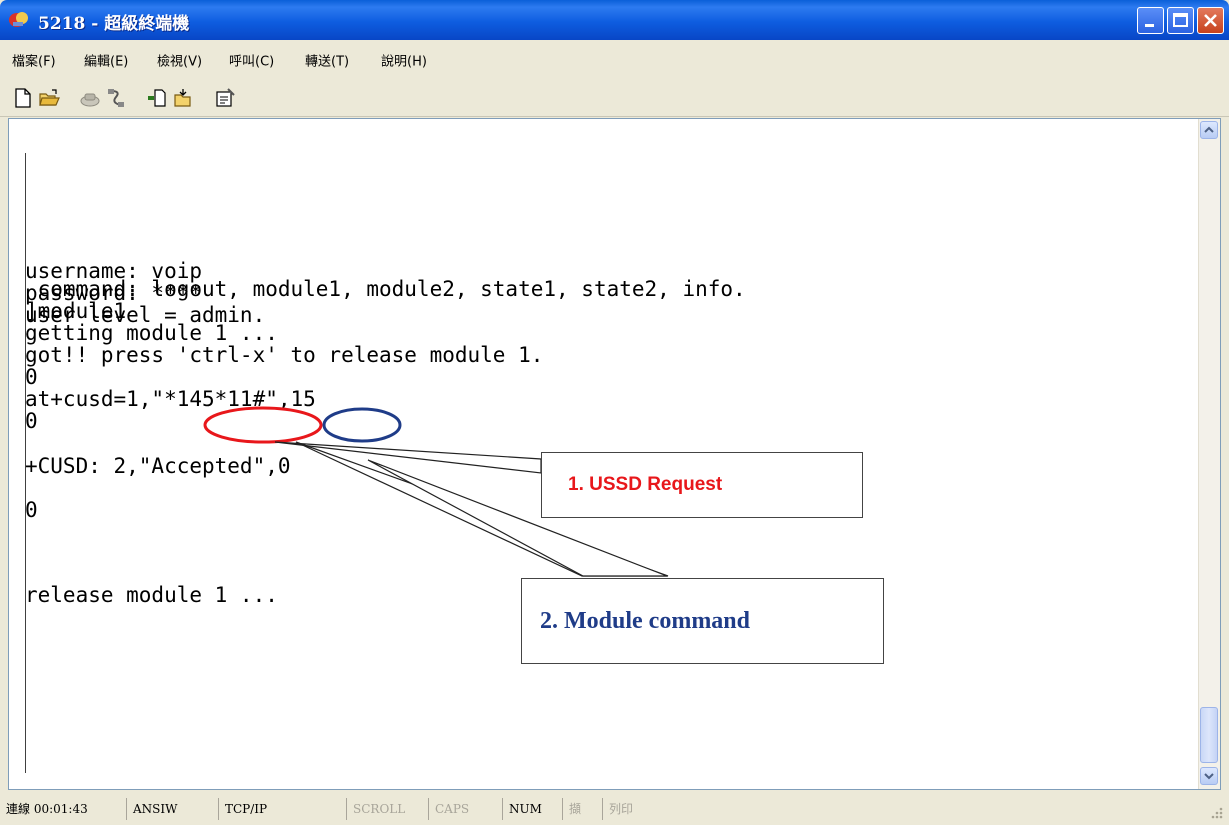  Describe the element at coordinates (1149, 25) in the screenshot. I see `minimize-icon` at that location.